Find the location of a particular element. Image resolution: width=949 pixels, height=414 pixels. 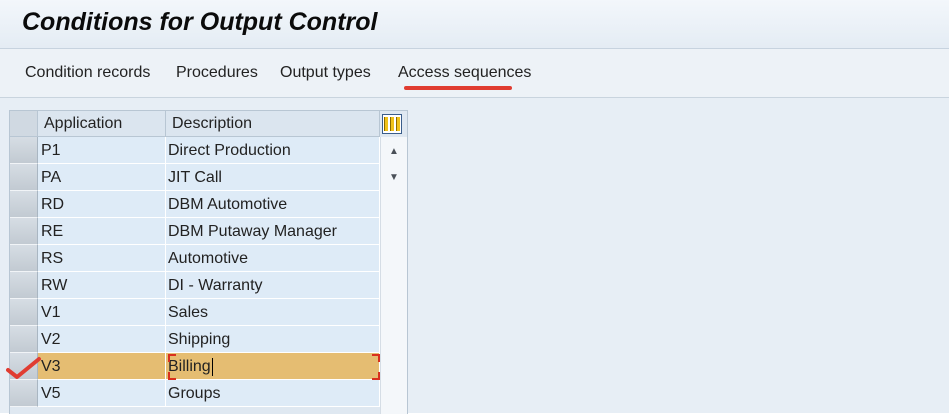

cell-description: Sales is located at coordinates (273, 312).